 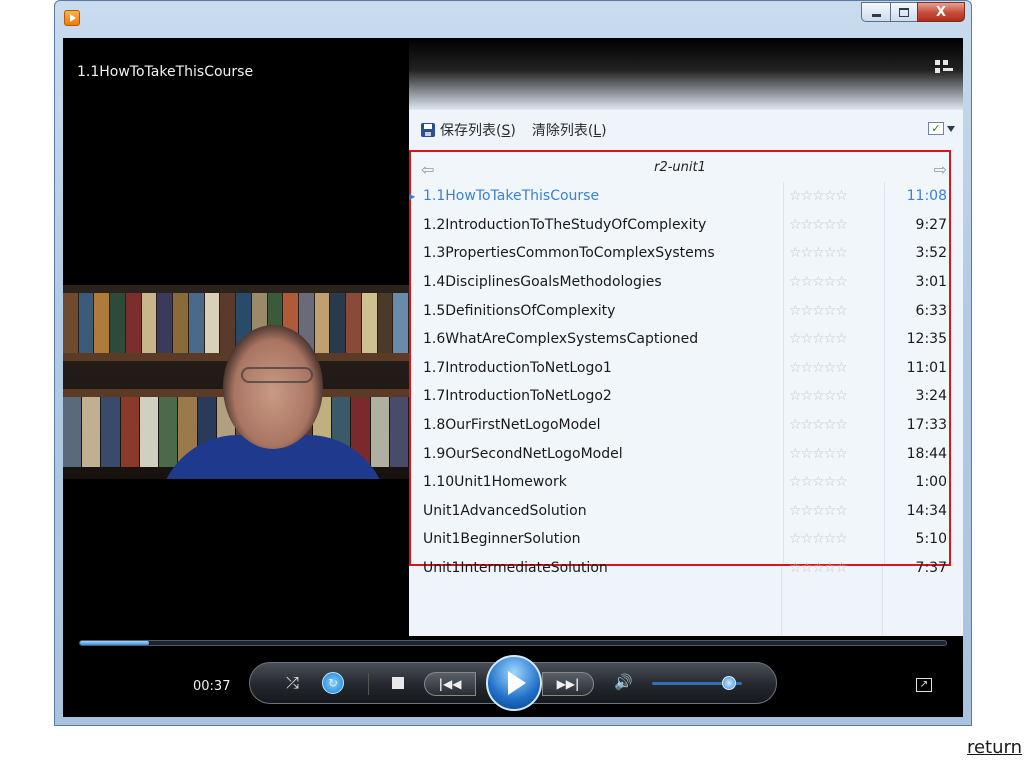 I want to click on playlist-item-duration: 11:08, so click(x=926, y=196).